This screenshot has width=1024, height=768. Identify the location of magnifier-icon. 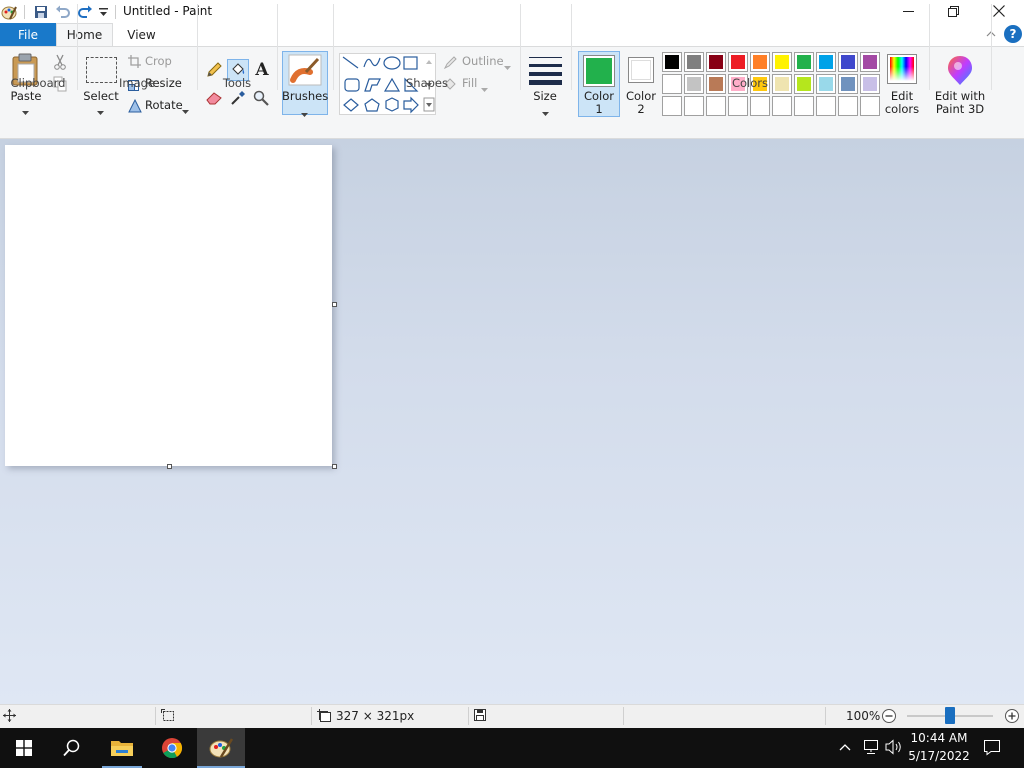
(261, 98).